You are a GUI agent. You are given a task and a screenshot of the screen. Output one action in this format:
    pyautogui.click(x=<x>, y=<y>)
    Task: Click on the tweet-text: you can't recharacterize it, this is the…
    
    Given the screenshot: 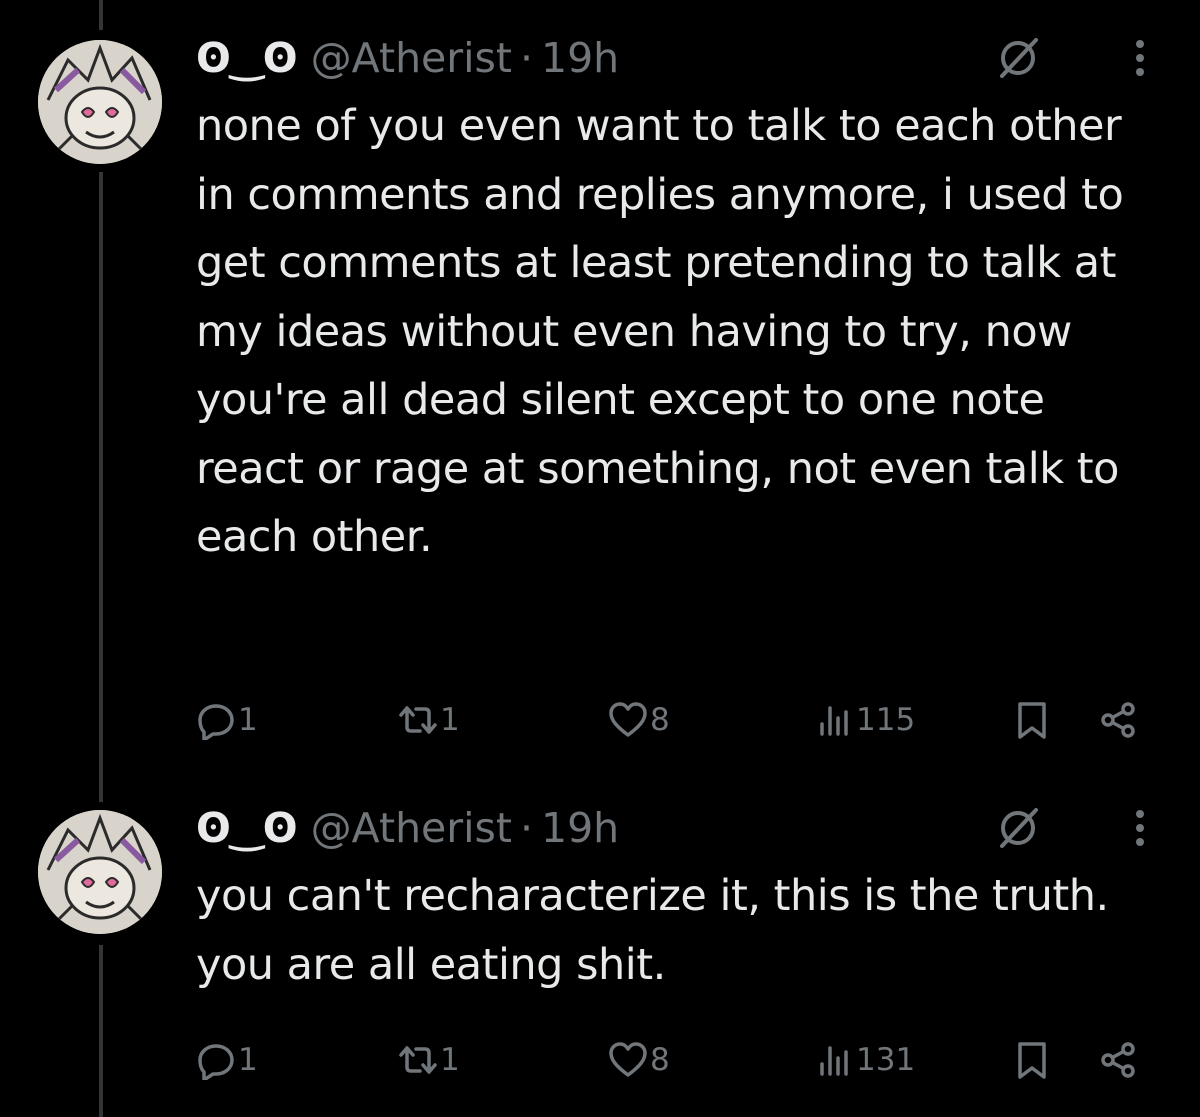 What is the action you would take?
    pyautogui.click(x=652, y=930)
    